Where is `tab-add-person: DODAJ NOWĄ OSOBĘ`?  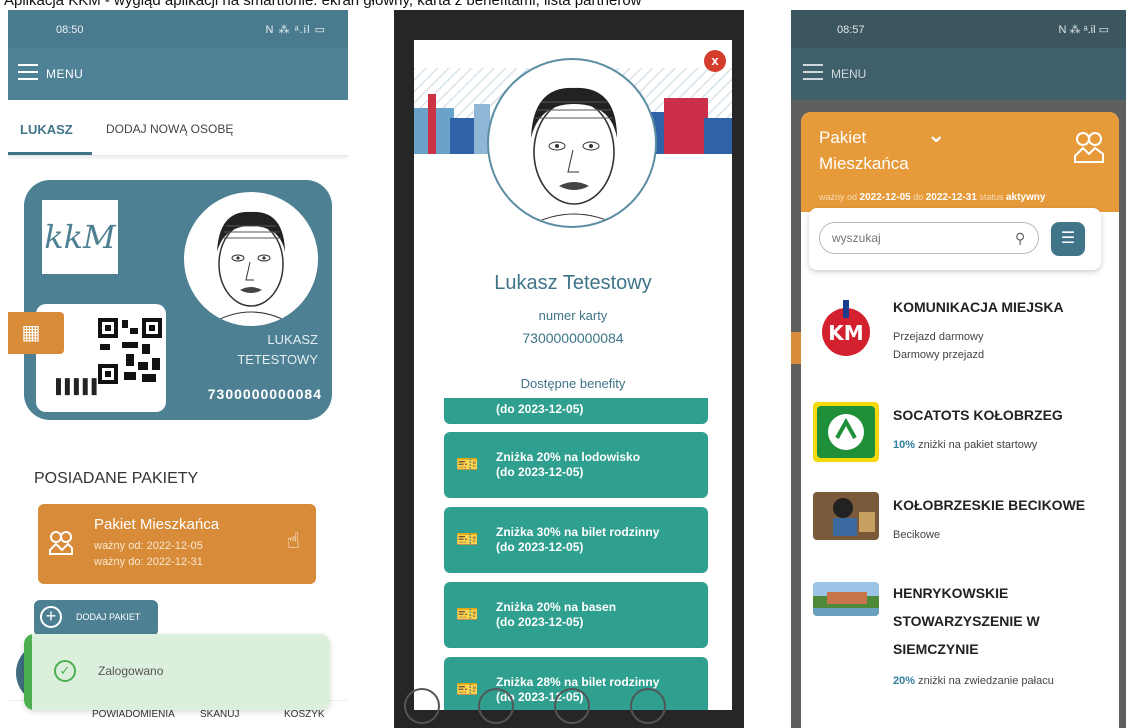 tab-add-person: DODAJ NOWĄ OSOBĘ is located at coordinates (169, 129).